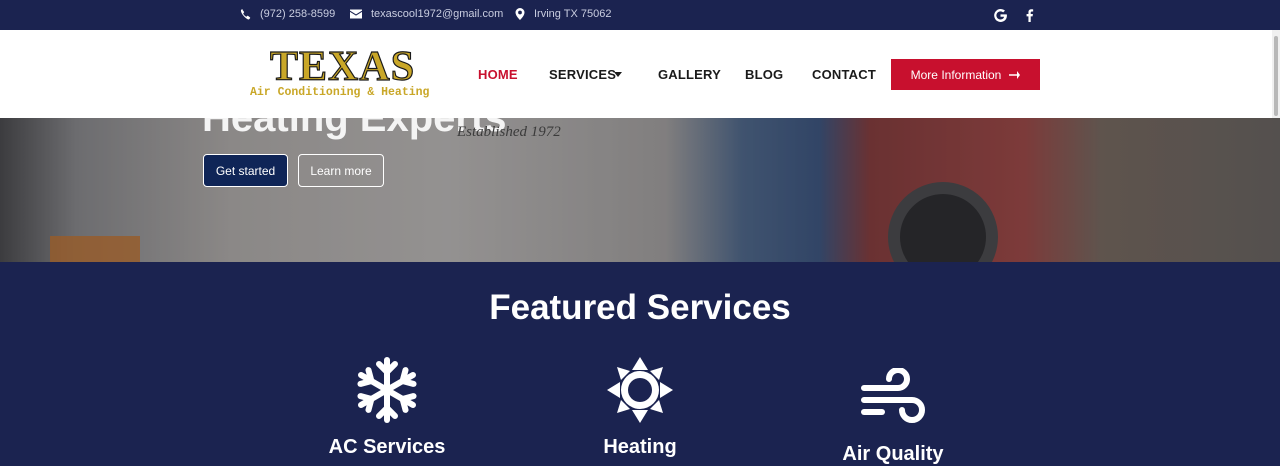 Image resolution: width=1280 pixels, height=466 pixels. Describe the element at coordinates (844, 74) in the screenshot. I see `nav-contact: CONTACT` at that location.